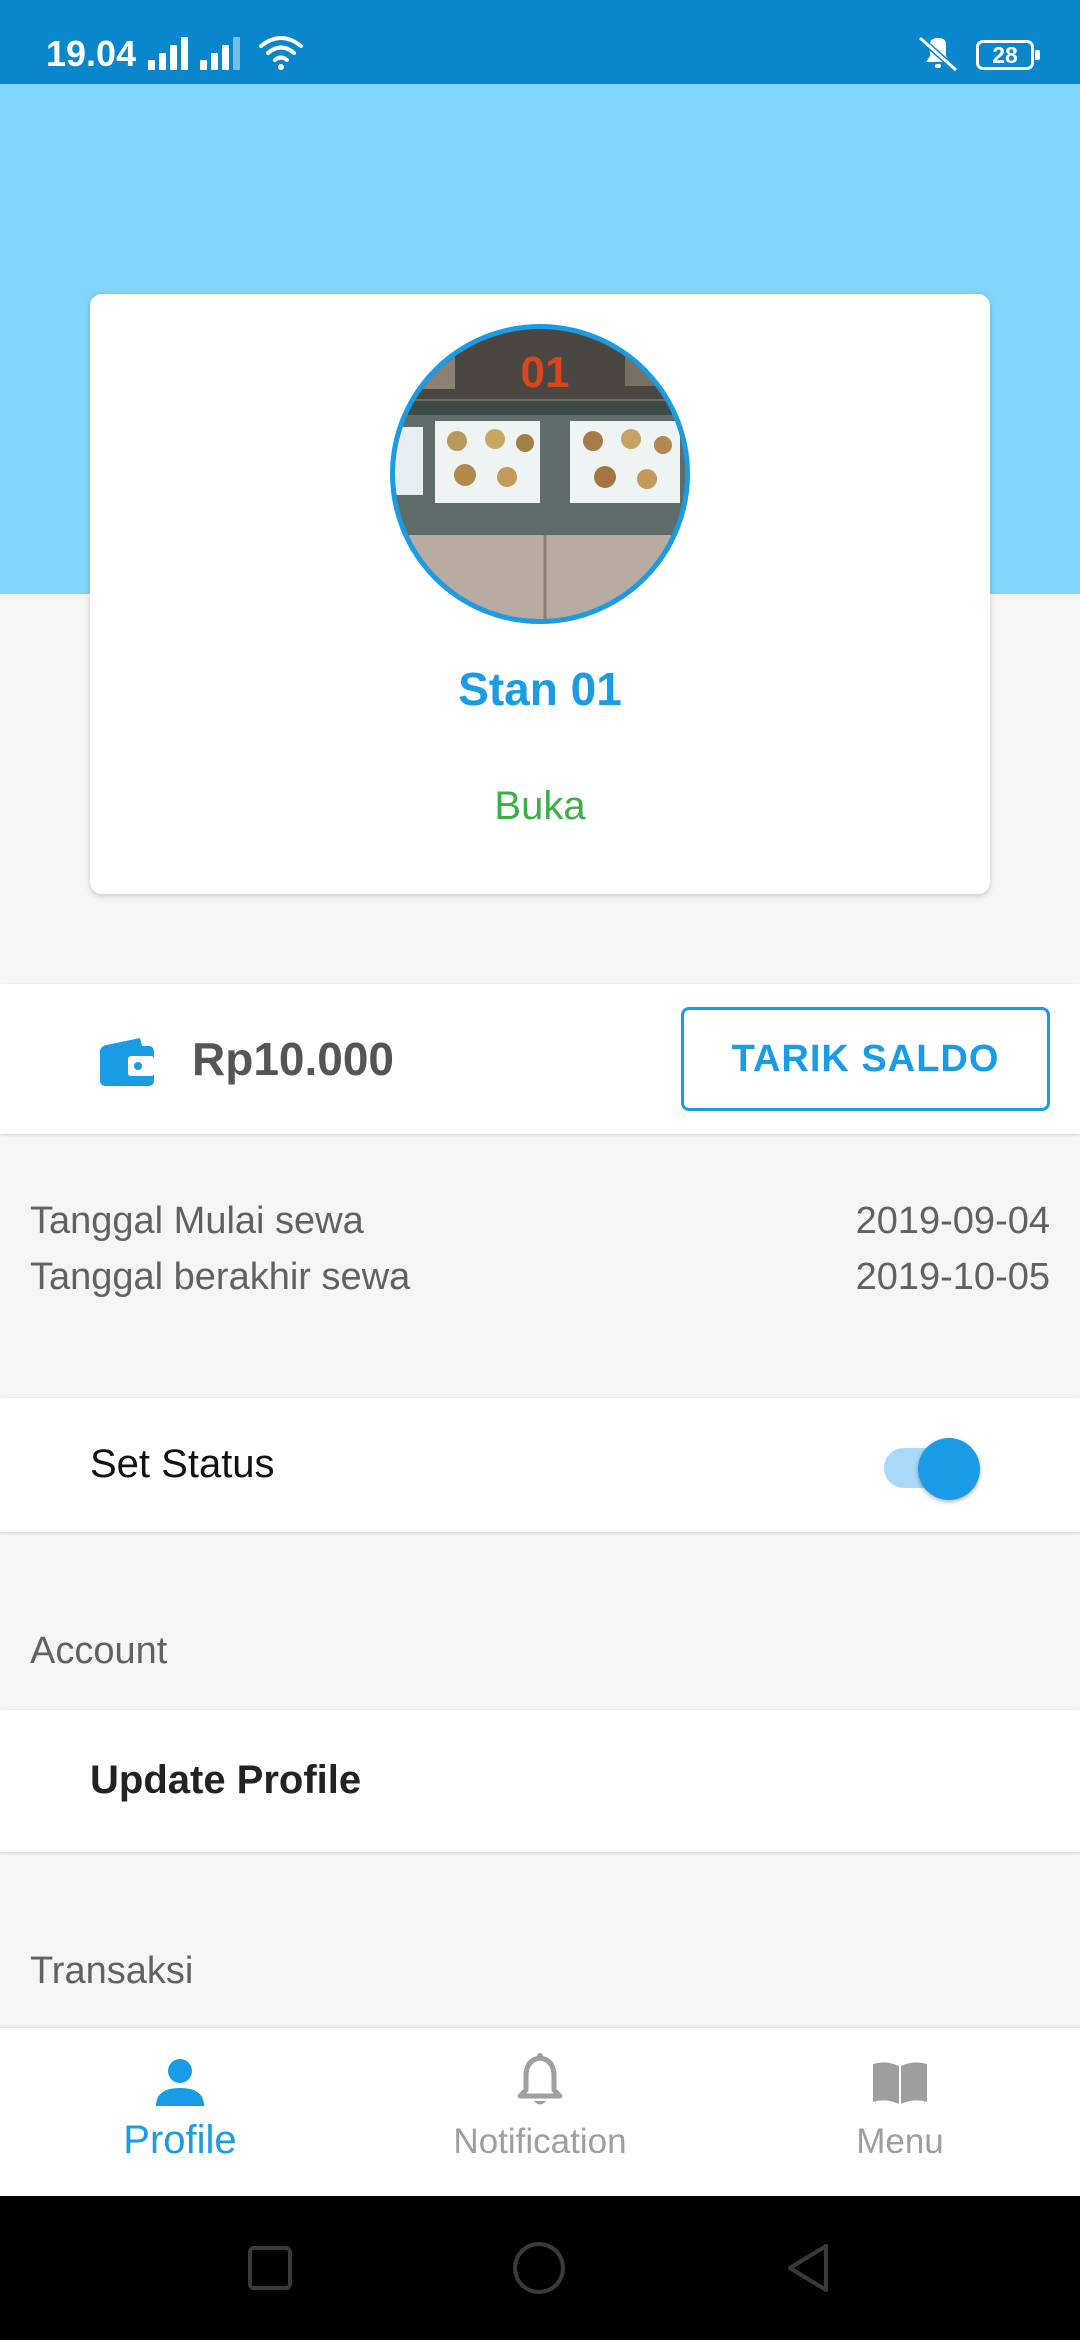 This screenshot has height=2340, width=1080. I want to click on set-status-label: Set Status, so click(182, 1464).